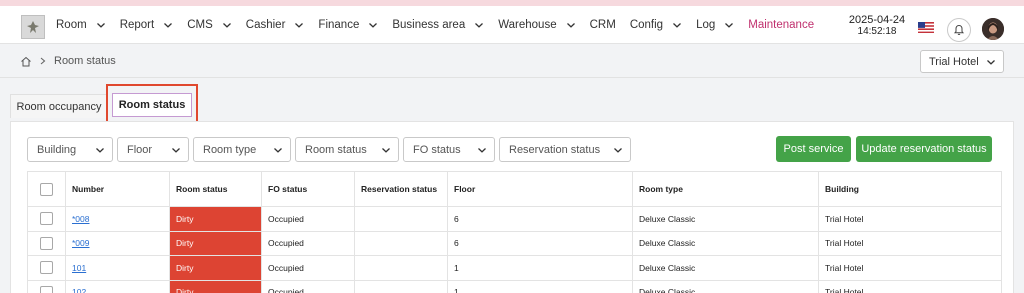  I want to click on filter-room-status: Room status, so click(347, 149).